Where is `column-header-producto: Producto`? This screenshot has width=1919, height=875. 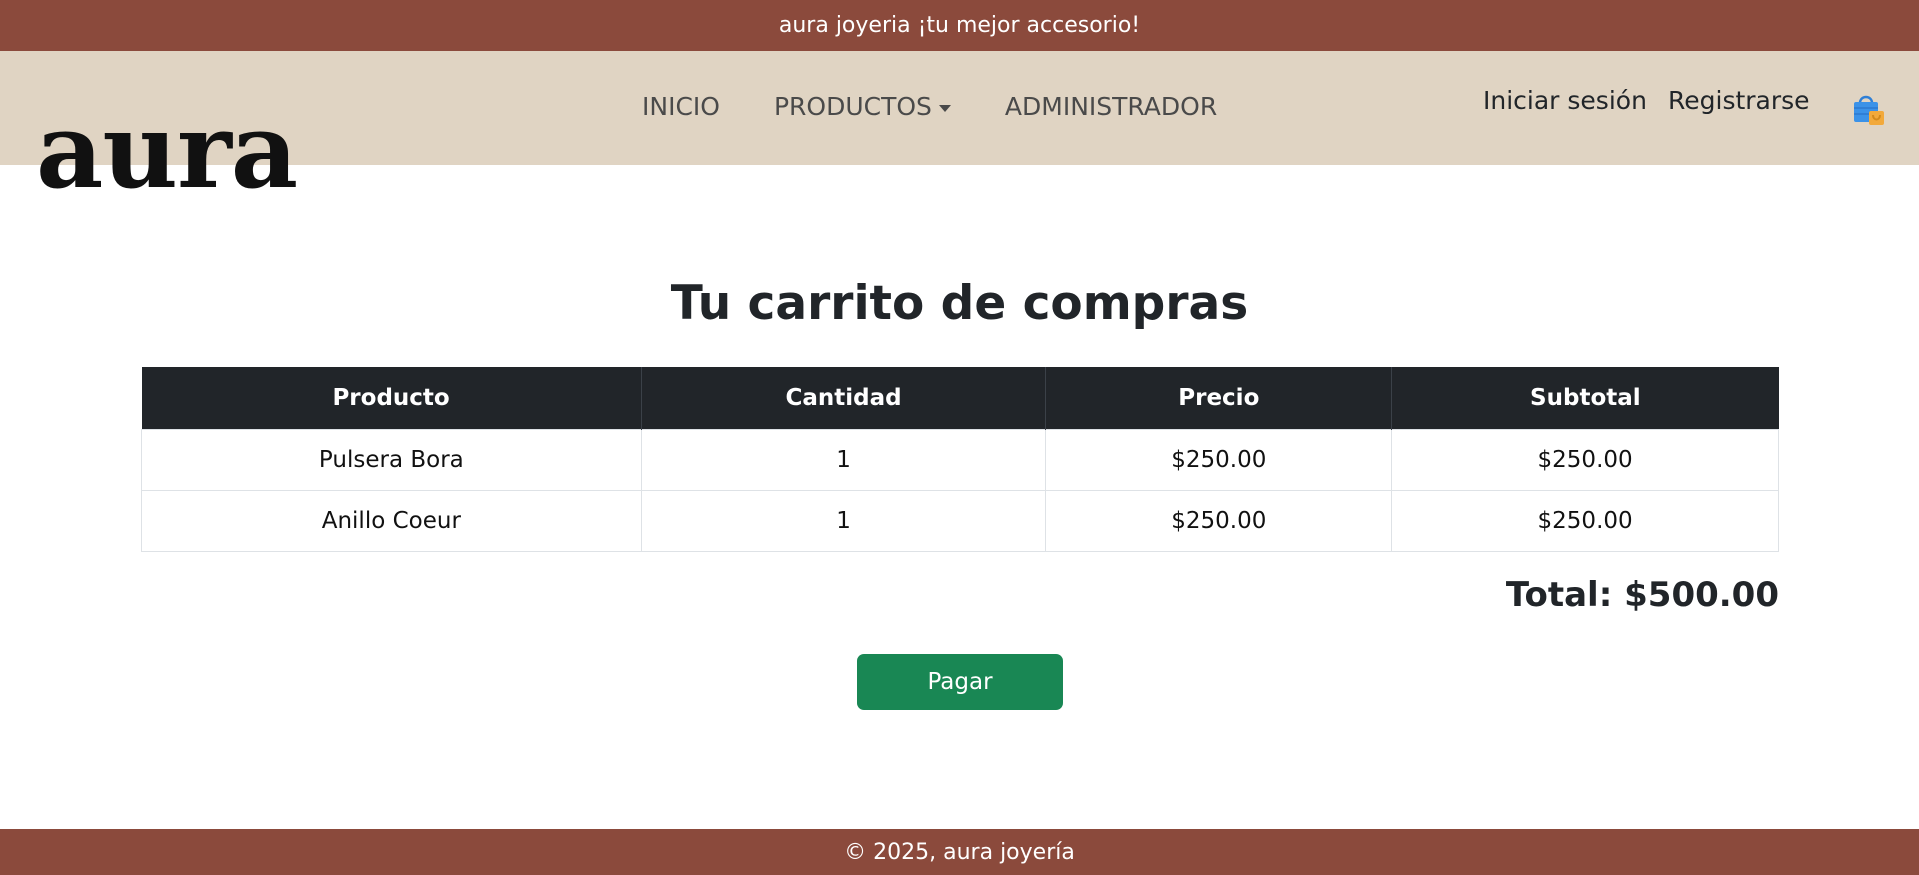
column-header-producto: Producto is located at coordinates (391, 398).